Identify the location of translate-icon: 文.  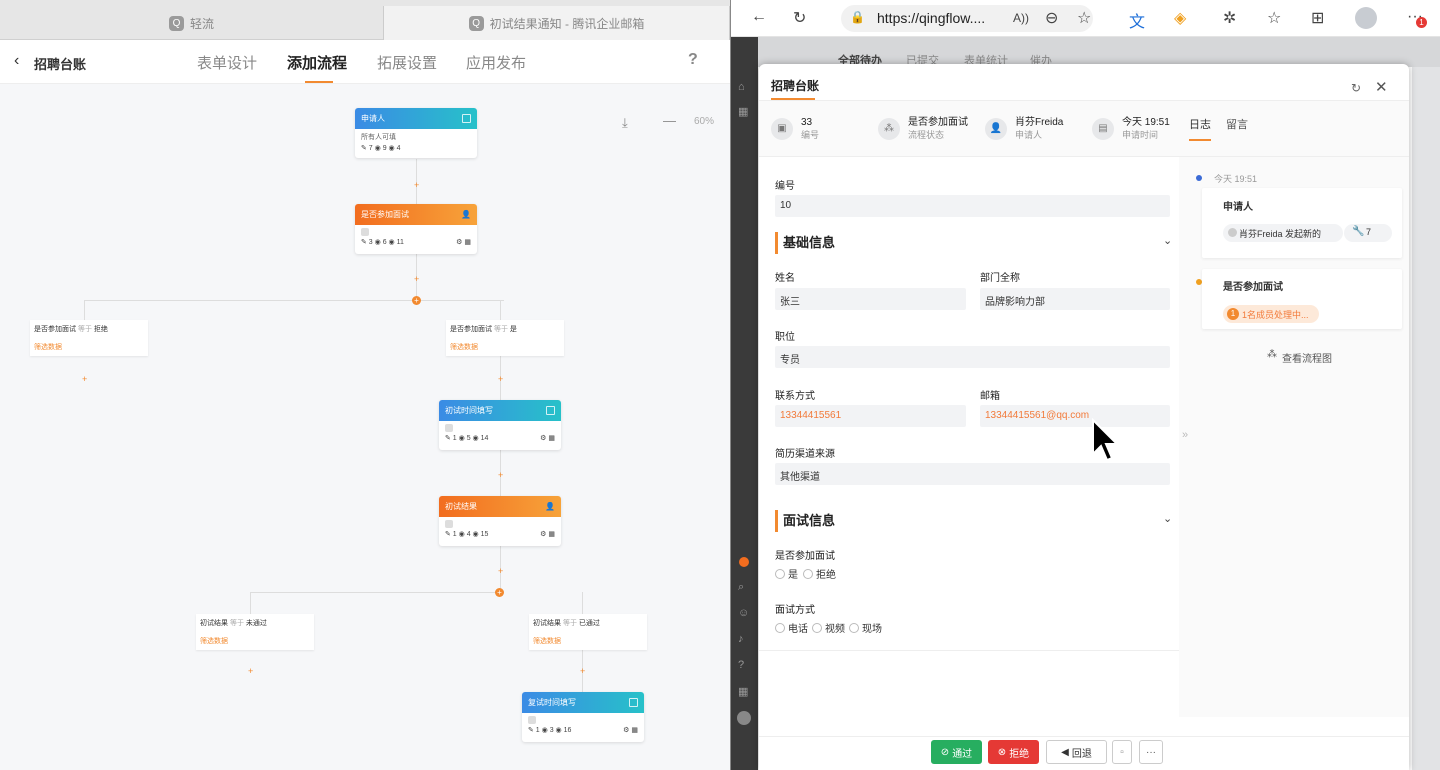
(1137, 20).